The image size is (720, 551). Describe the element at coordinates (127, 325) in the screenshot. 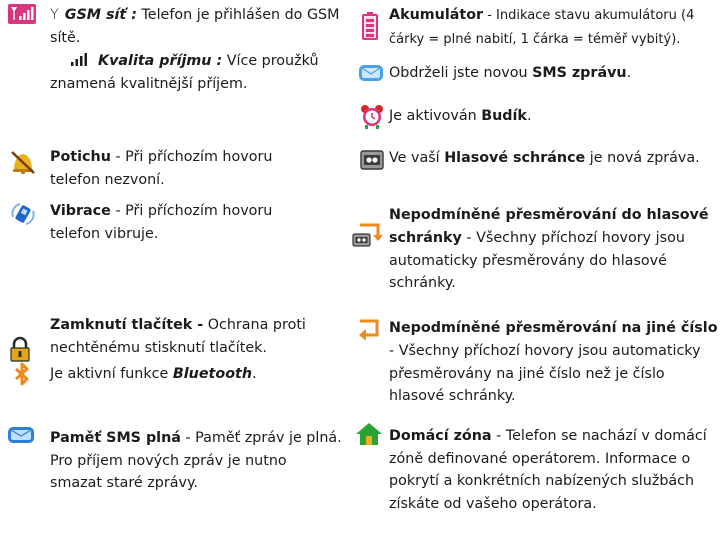

I see `keylock-title: Zamknutí tlačítek -` at that location.